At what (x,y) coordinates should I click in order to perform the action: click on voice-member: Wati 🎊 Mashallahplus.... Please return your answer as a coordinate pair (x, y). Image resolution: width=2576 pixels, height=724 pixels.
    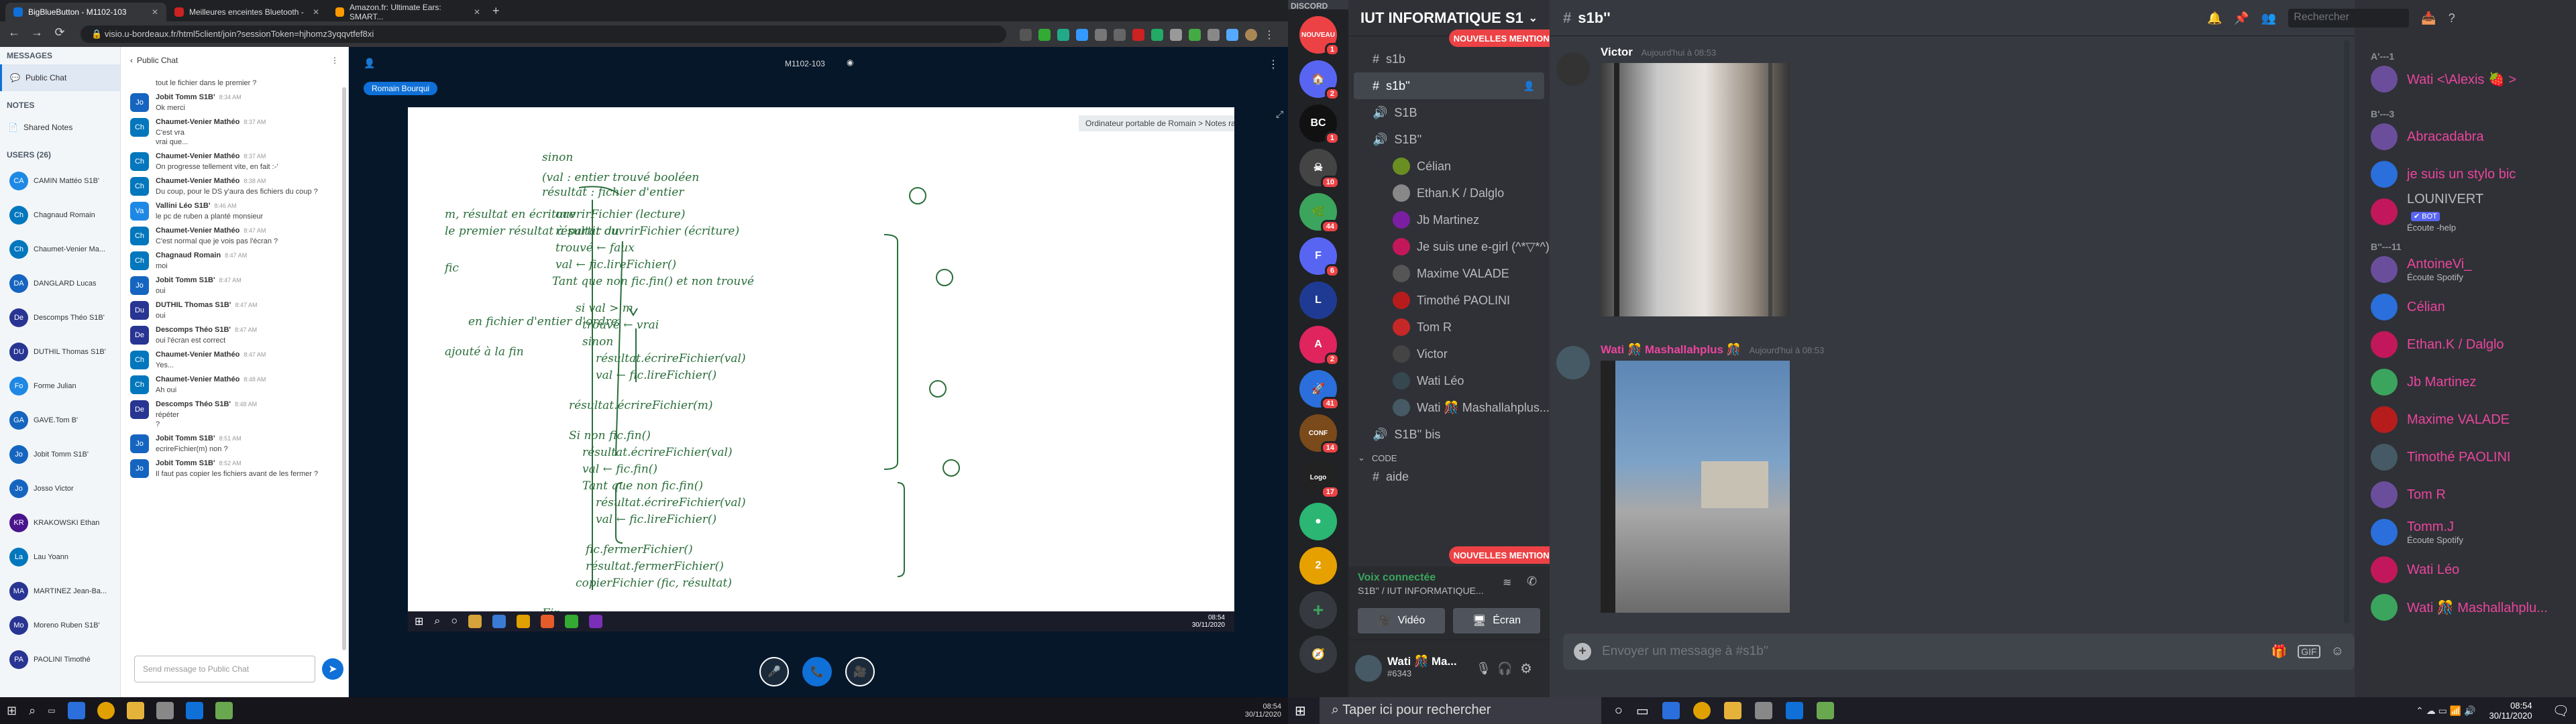
    Looking at the image, I should click on (1449, 407).